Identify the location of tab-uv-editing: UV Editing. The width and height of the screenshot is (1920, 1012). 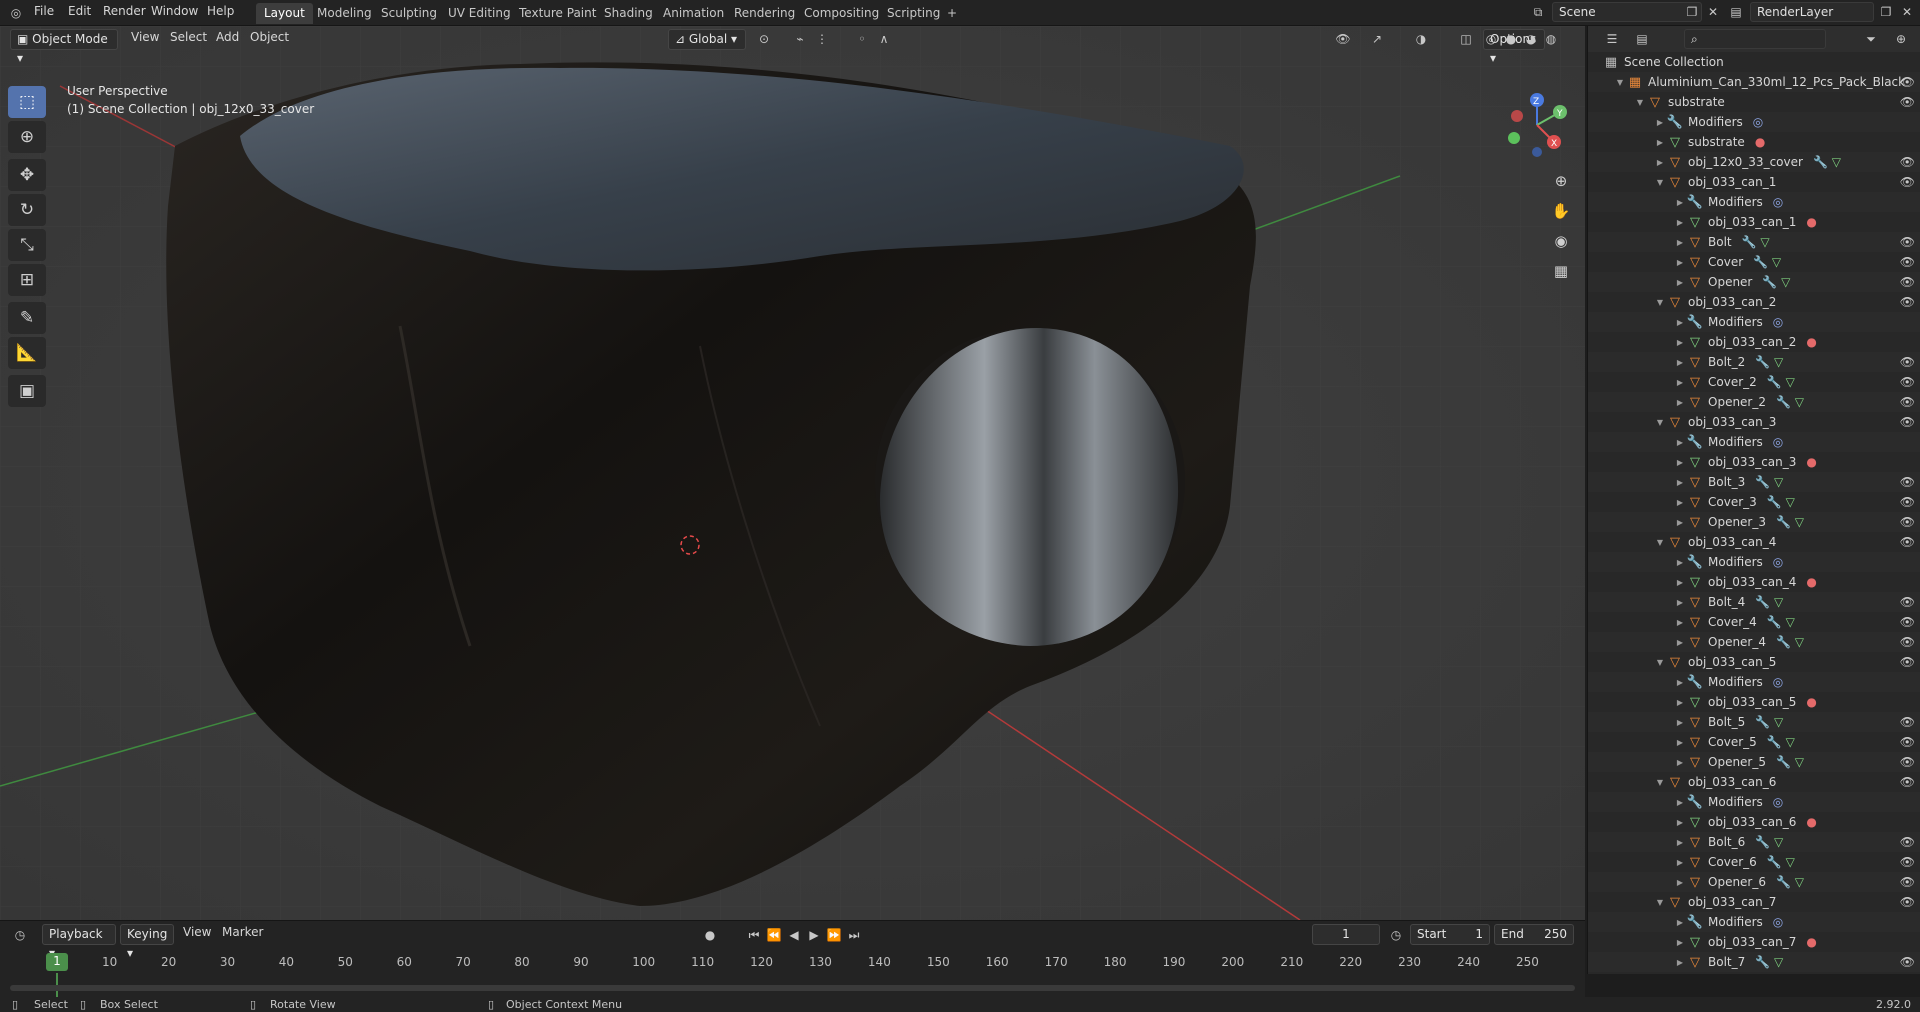
(479, 13).